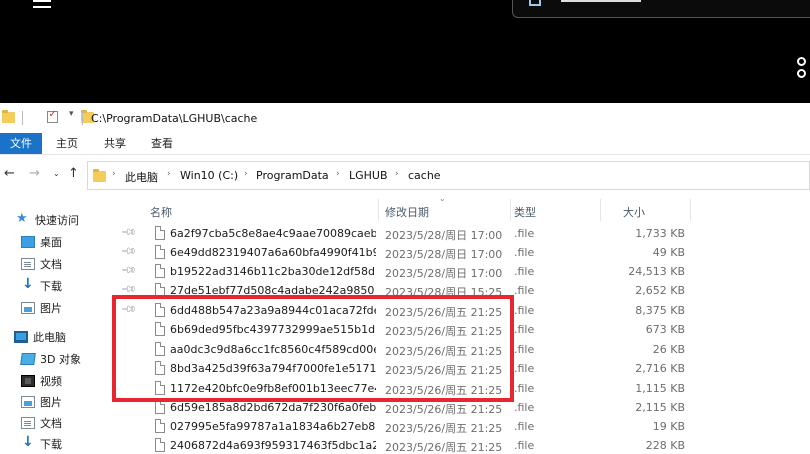 Image resolution: width=810 pixels, height=454 pixels. What do you see at coordinates (47, 220) in the screenshot?
I see `sidebar-item-quick-access: 快速访问` at bounding box center [47, 220].